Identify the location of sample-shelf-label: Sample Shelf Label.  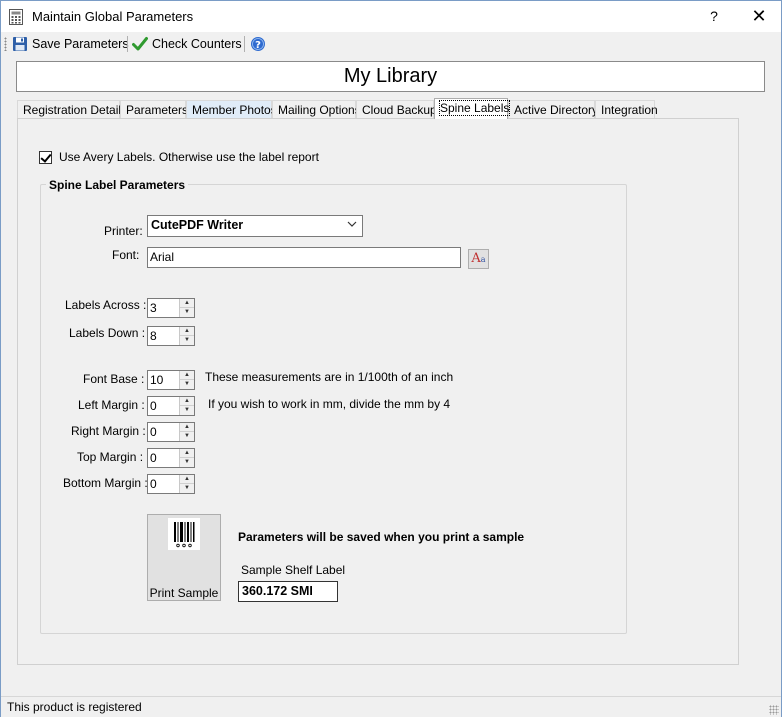
(293, 570).